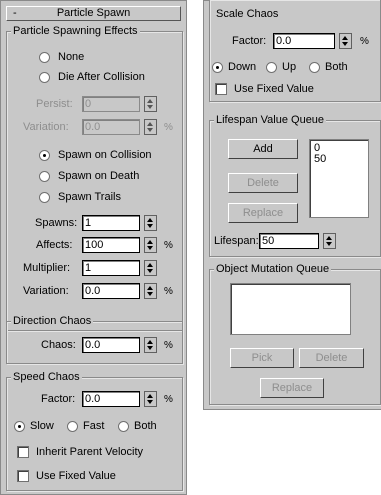 The width and height of the screenshot is (381, 495). Describe the element at coordinates (242, 67) in the screenshot. I see `radio-down-label: Down` at that location.